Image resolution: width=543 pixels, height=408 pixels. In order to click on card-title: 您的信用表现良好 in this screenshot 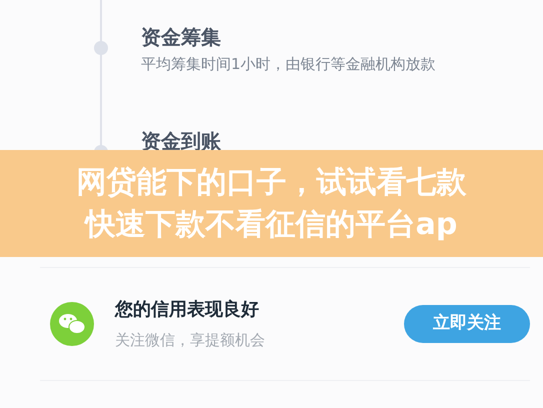, I will do `click(187, 310)`.